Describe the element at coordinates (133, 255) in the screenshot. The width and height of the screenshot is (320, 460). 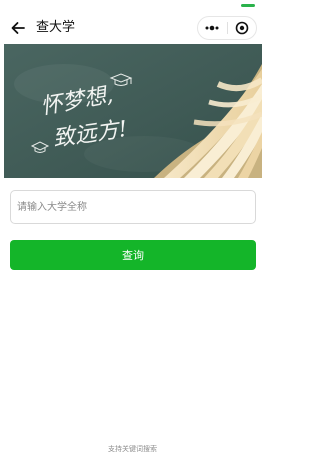
I see `search-button: 查询` at that location.